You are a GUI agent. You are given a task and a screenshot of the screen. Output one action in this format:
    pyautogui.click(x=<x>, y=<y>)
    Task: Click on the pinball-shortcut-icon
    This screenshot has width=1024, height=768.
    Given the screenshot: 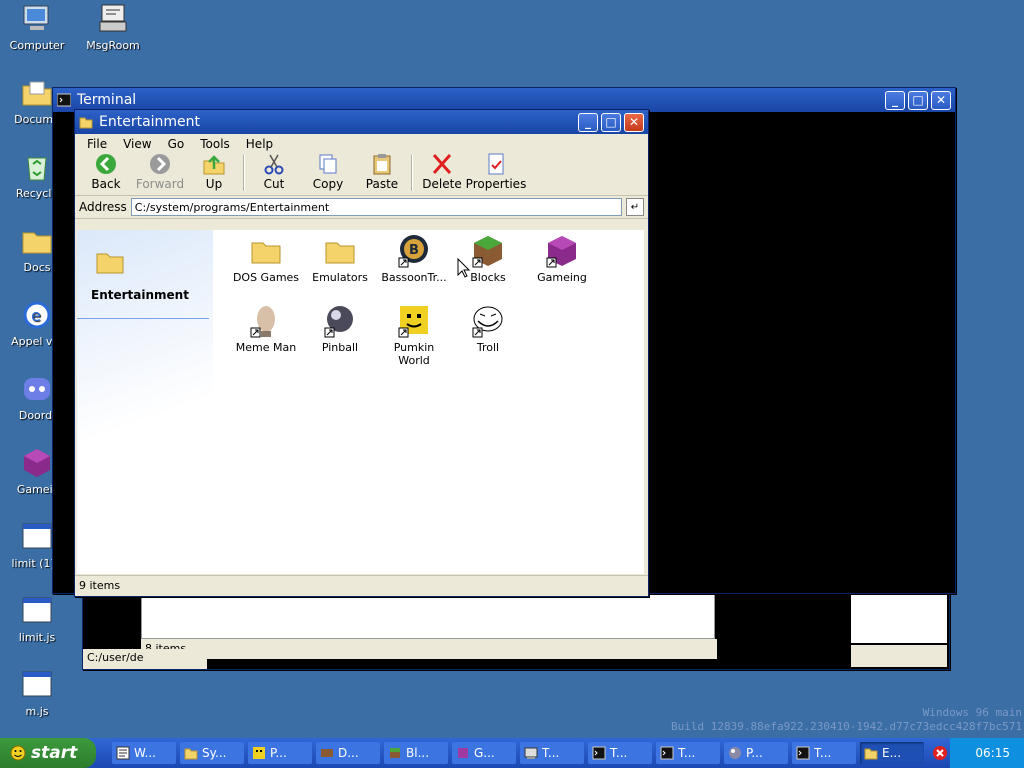 What is the action you would take?
    pyautogui.click(x=338, y=322)
    